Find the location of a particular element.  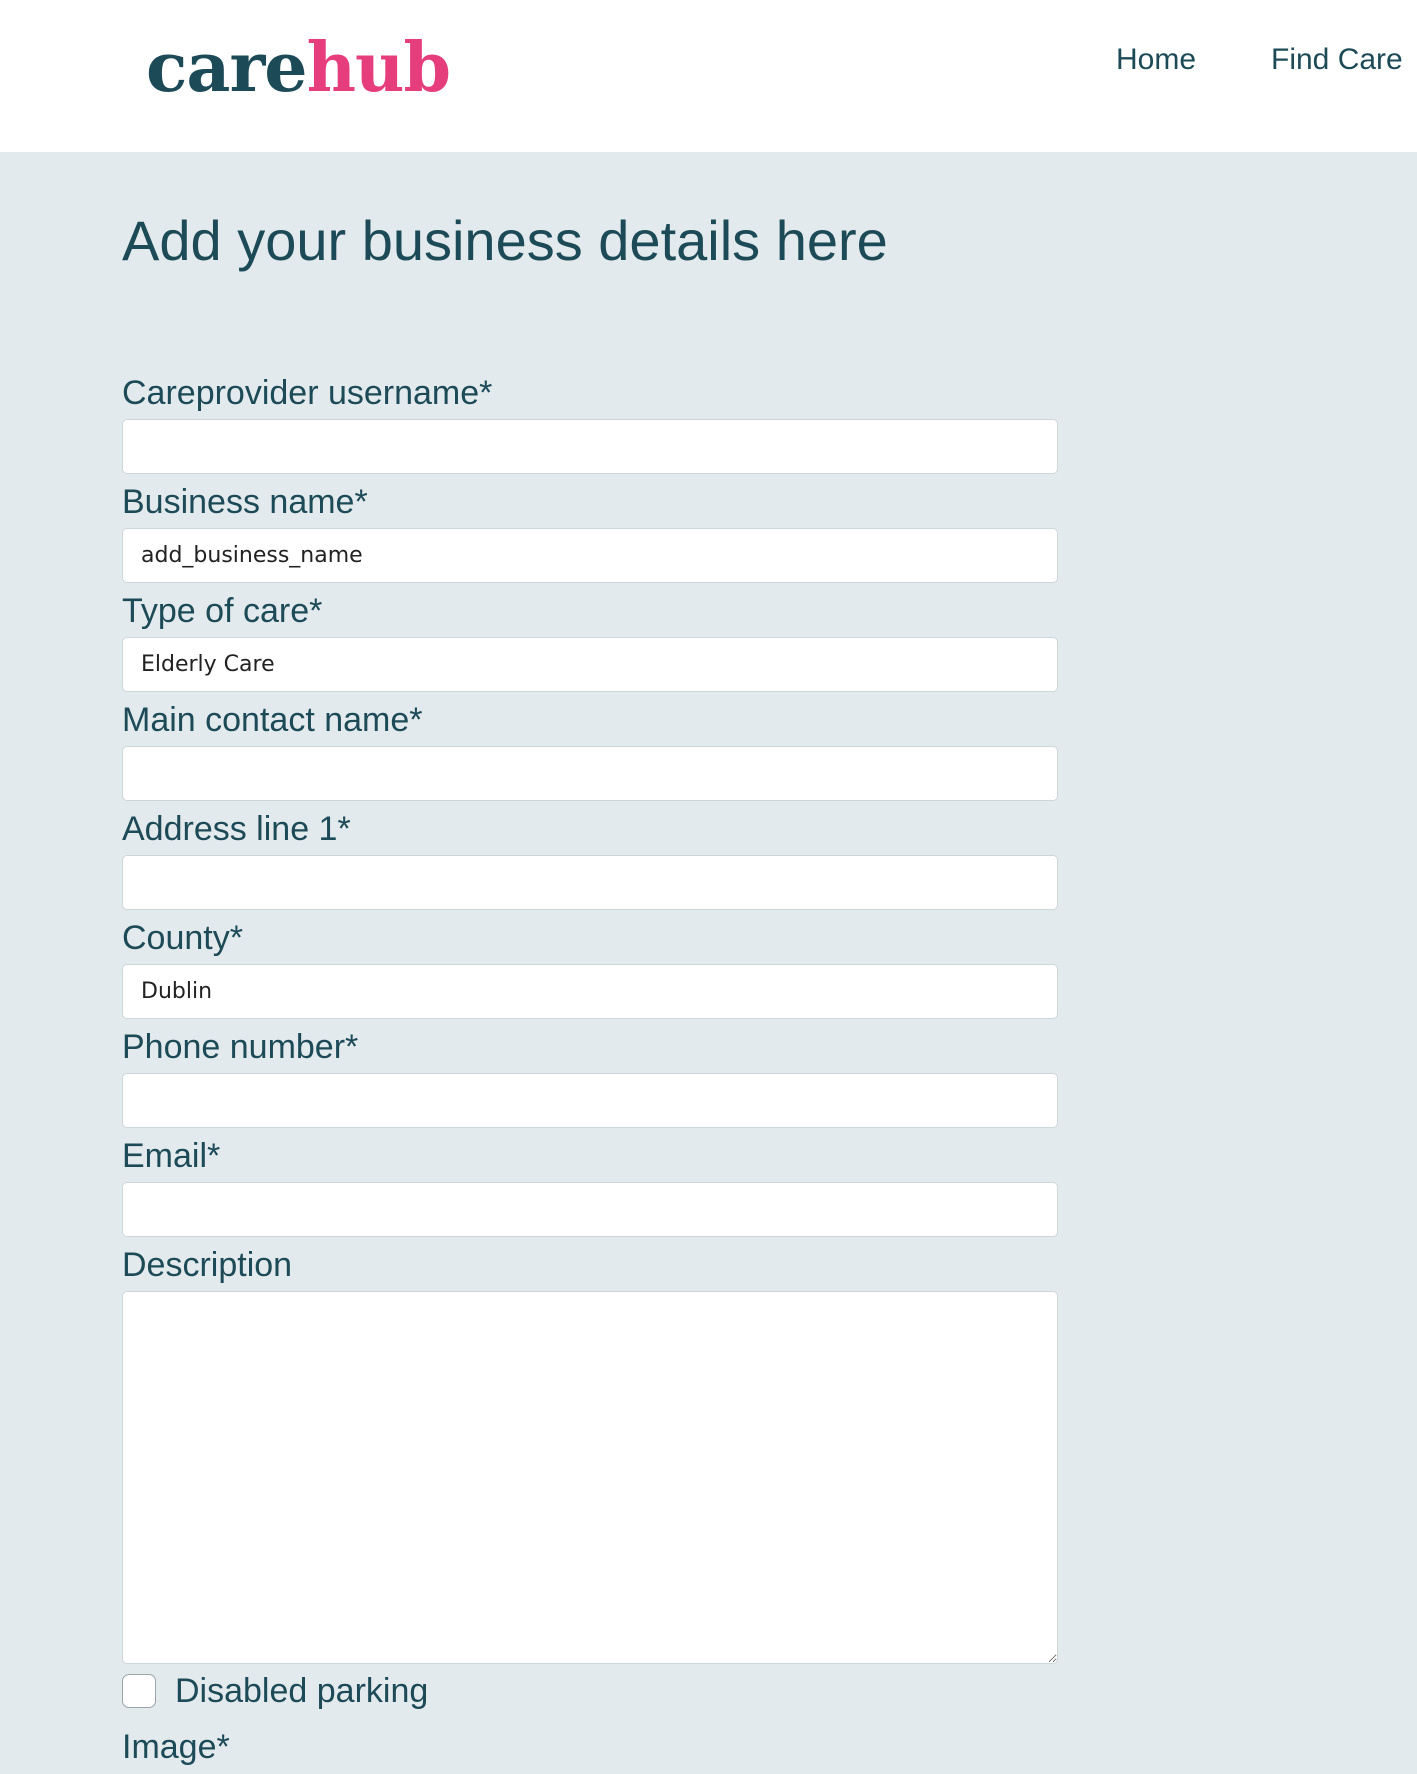

nav-home-link: Home is located at coordinates (1156, 60).